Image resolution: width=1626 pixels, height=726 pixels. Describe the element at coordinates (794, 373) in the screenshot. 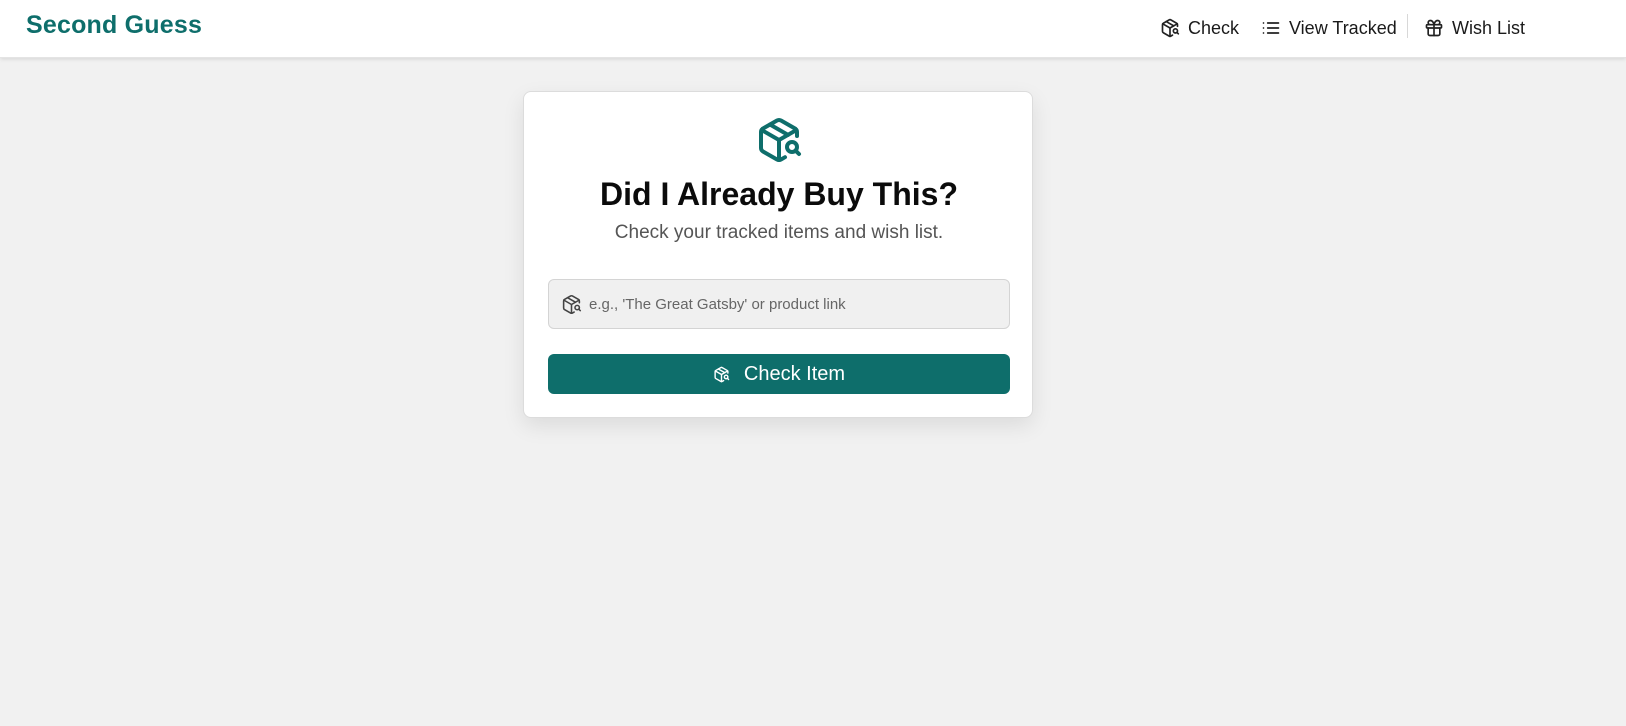

I see `check-item-label: Check Item` at that location.